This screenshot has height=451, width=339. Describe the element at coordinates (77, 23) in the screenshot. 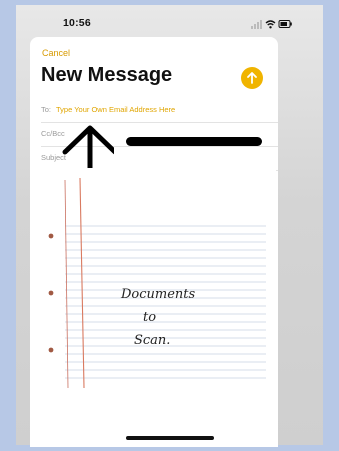

I see `status-time: 10:56` at that location.